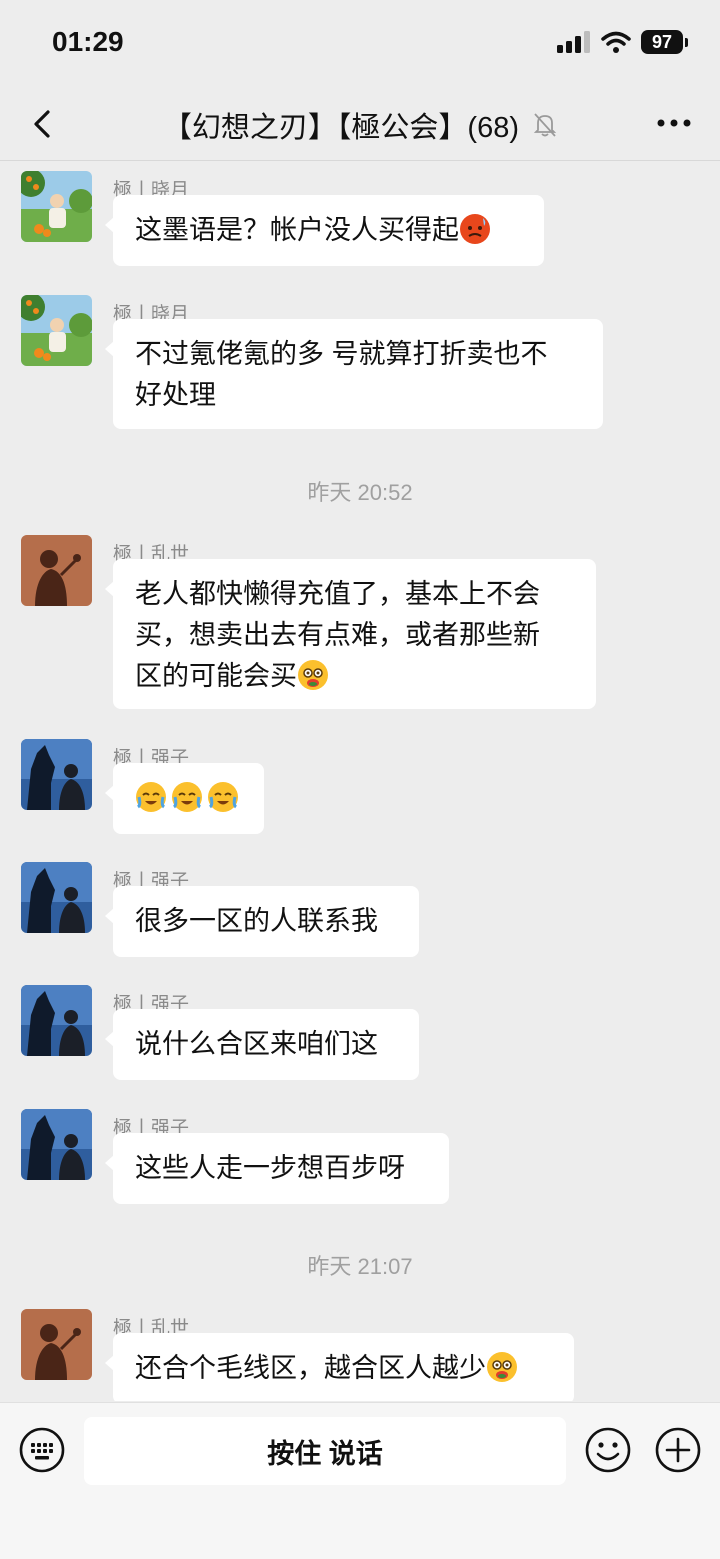 The height and width of the screenshot is (1559, 720). Describe the element at coordinates (256, 921) in the screenshot. I see `message-text: 很多一区的人联系我` at that location.